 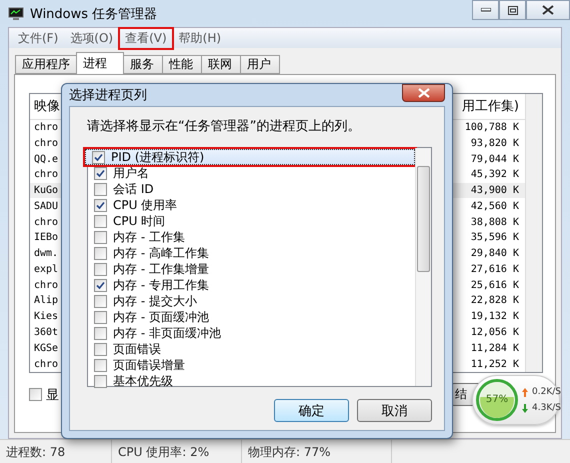 I want to click on cancel-button: 取消, so click(x=394, y=410).